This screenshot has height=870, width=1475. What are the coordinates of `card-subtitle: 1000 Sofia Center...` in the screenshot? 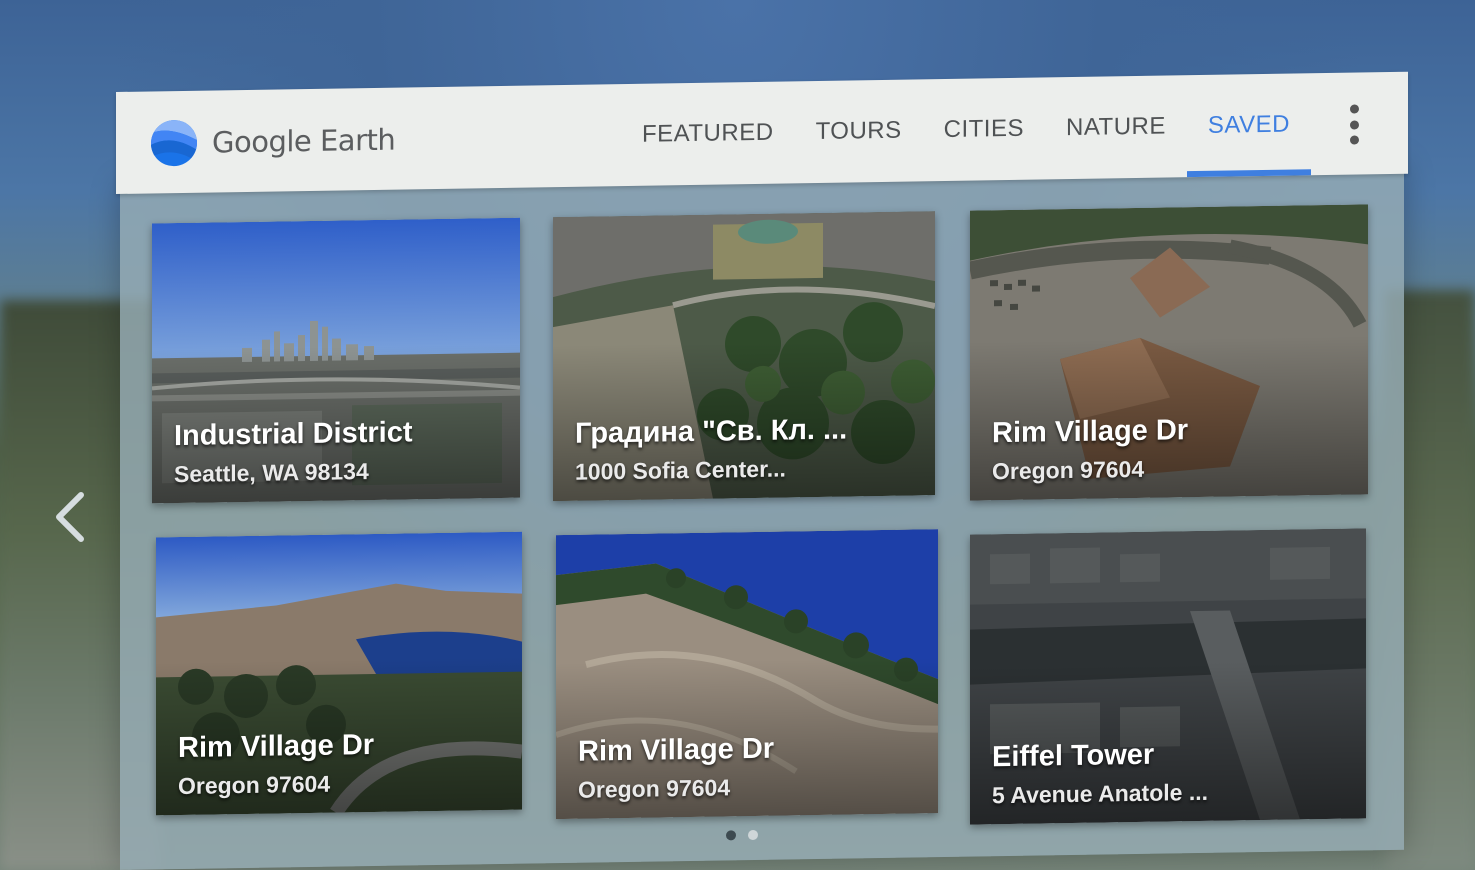 It's located at (680, 470).